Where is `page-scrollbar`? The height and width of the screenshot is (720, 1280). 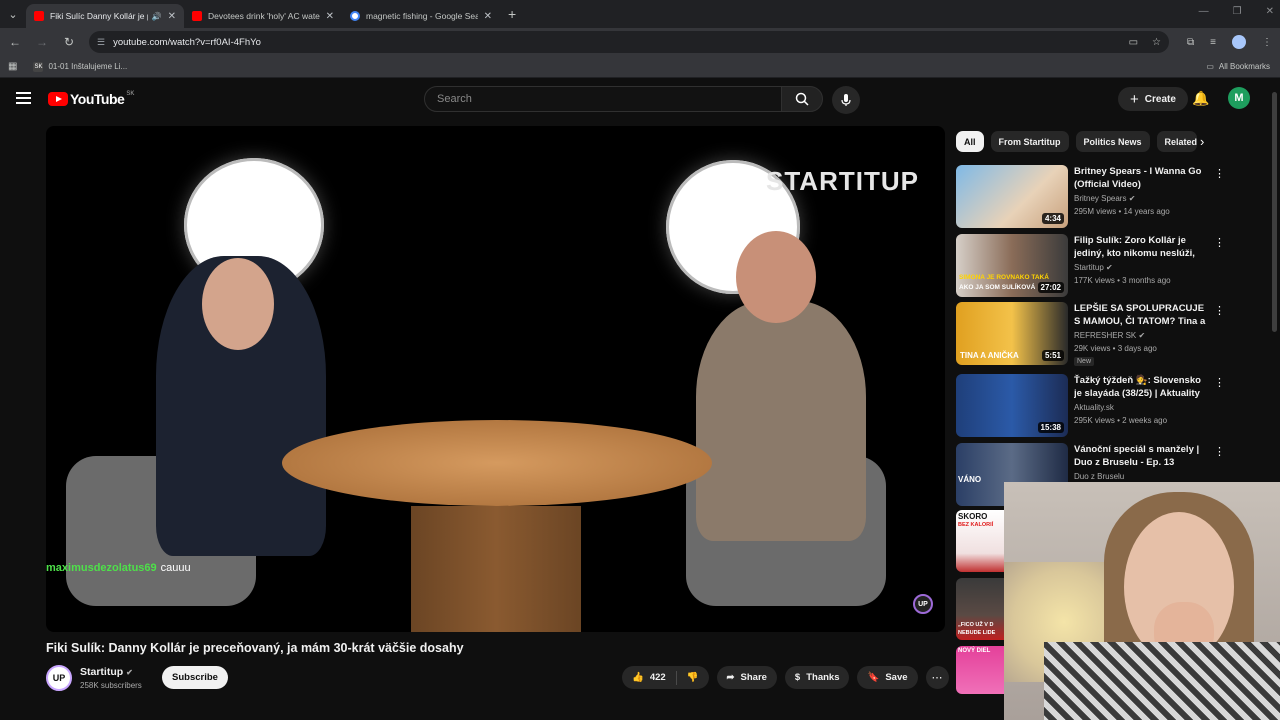
page-scrollbar is located at coordinates (1274, 212).